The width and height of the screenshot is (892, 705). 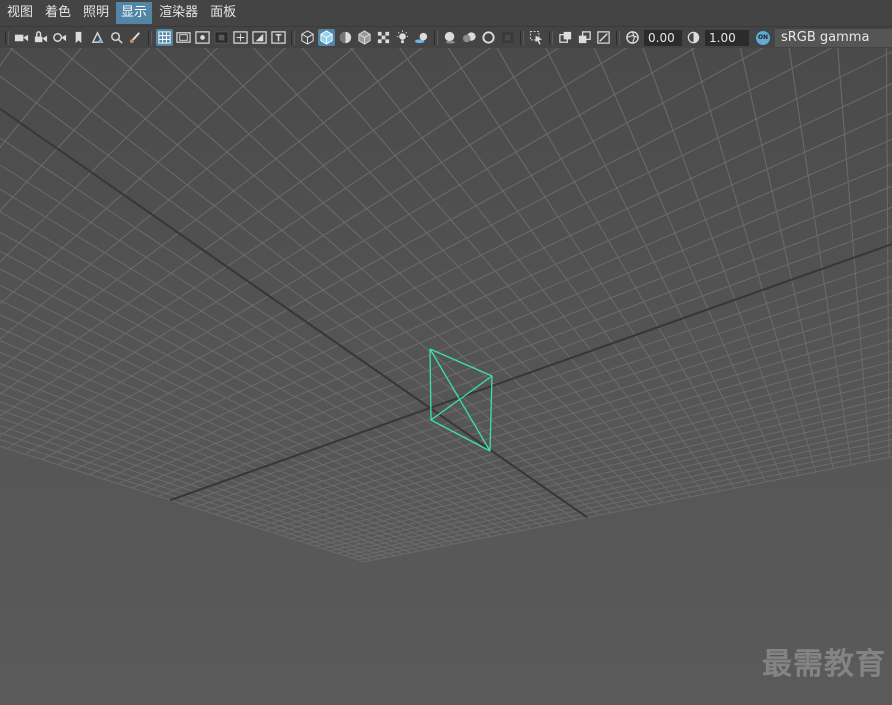 What do you see at coordinates (278, 37) in the screenshot?
I see `safe-title-icon` at bounding box center [278, 37].